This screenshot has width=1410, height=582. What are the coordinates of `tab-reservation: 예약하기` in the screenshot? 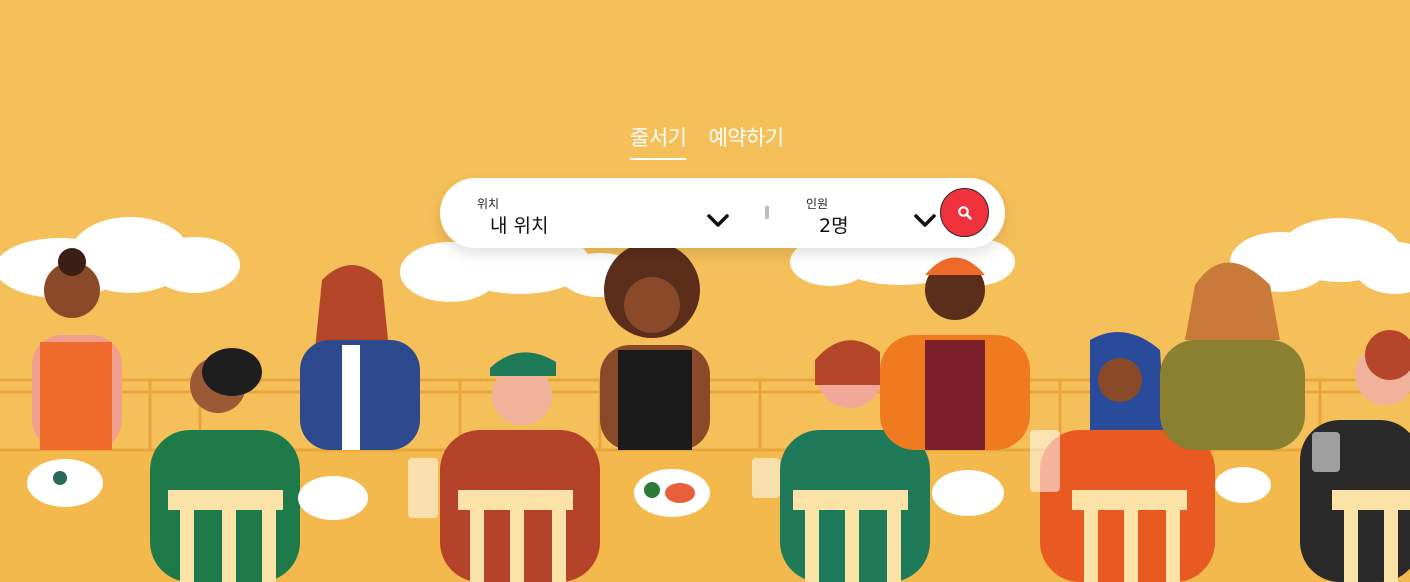 It's located at (746, 141).